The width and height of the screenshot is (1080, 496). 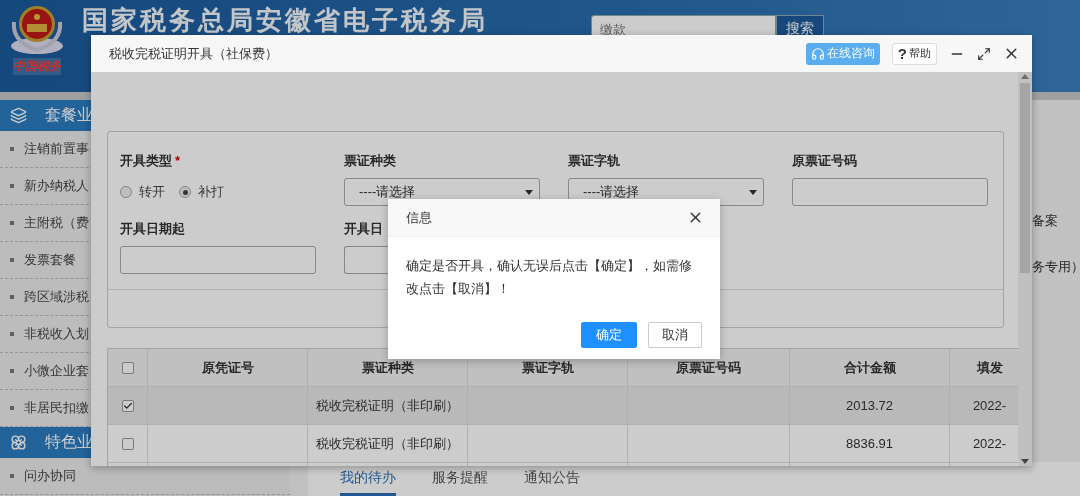 I want to click on table-cell: 8836.91, so click(x=870, y=443).